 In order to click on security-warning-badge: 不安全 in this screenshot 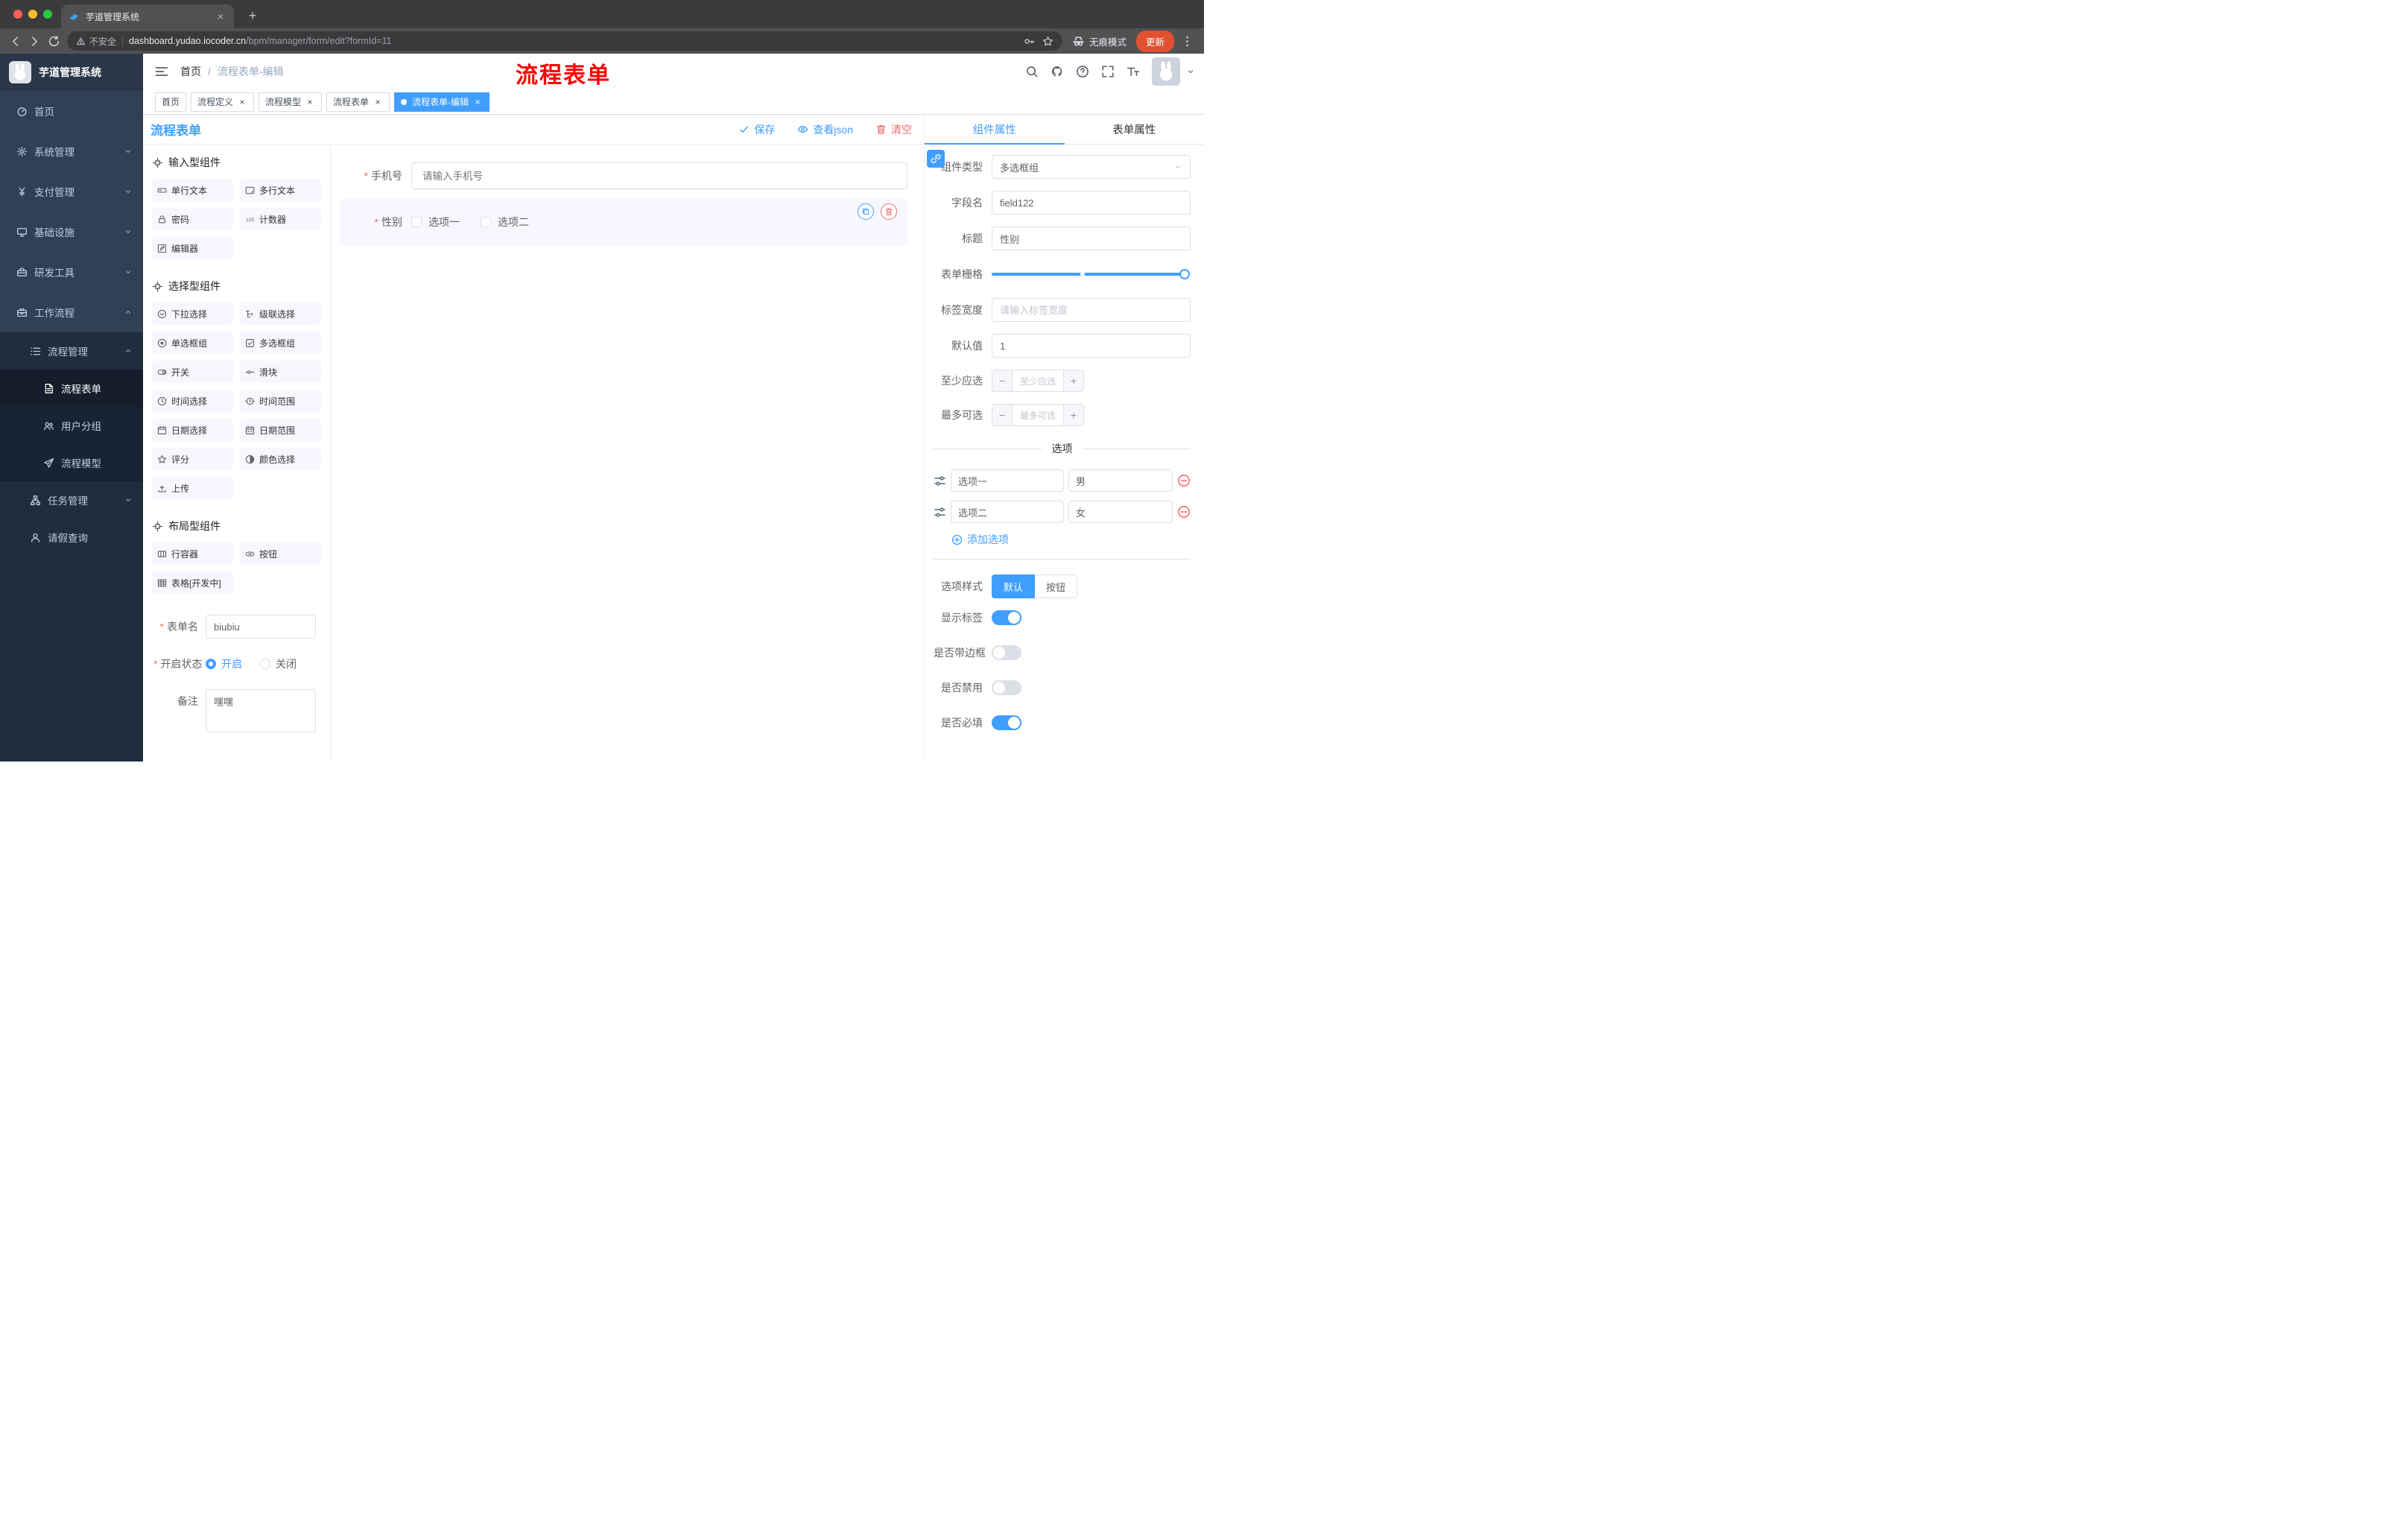, I will do `click(96, 41)`.